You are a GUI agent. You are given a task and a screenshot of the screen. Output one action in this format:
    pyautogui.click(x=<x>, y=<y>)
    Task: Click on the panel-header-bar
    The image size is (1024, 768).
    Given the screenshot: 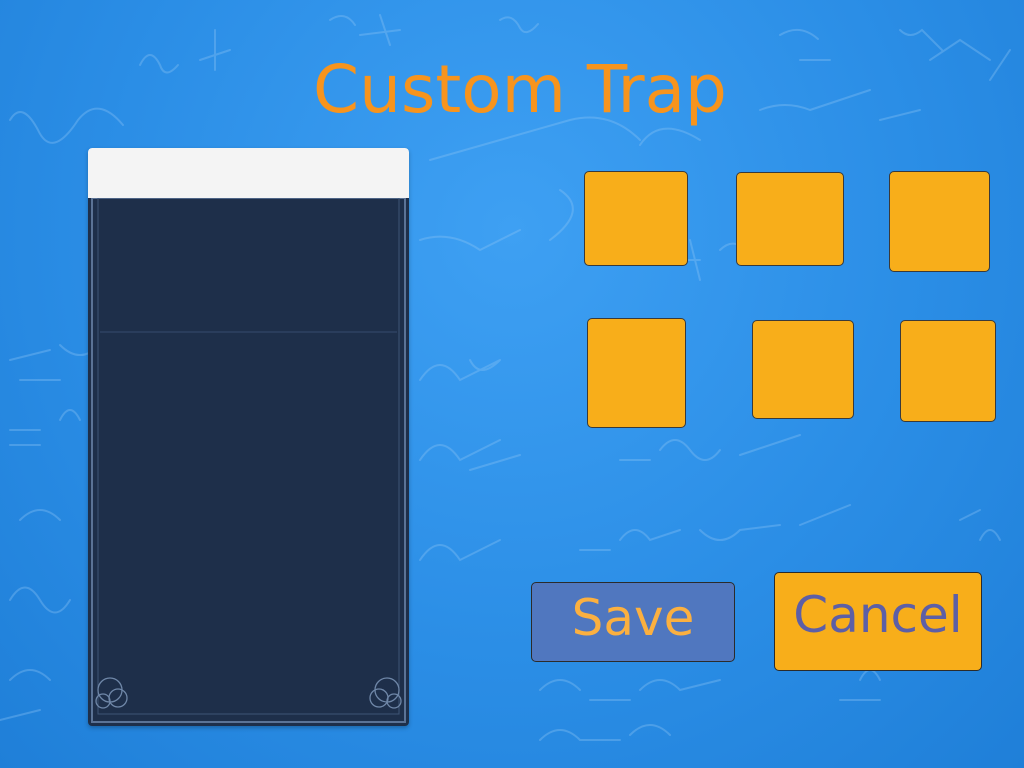 What is the action you would take?
    pyautogui.click(x=248, y=173)
    